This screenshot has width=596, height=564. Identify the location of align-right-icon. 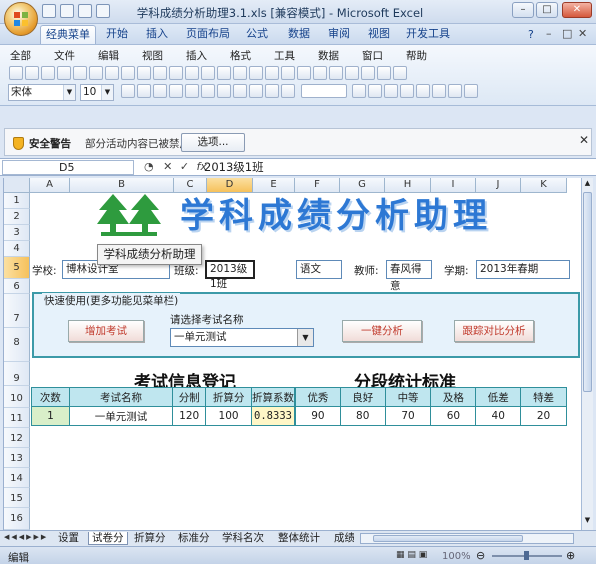
(208, 91).